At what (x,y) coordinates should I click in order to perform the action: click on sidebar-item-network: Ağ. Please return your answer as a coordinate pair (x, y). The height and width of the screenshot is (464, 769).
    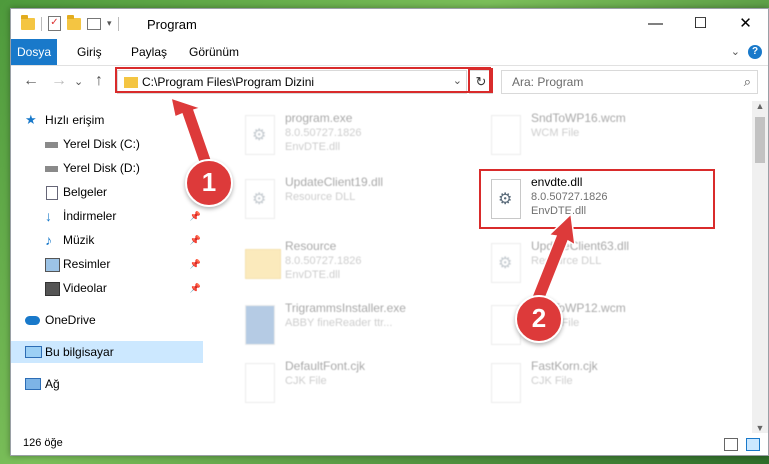
    Looking at the image, I should click on (107, 384).